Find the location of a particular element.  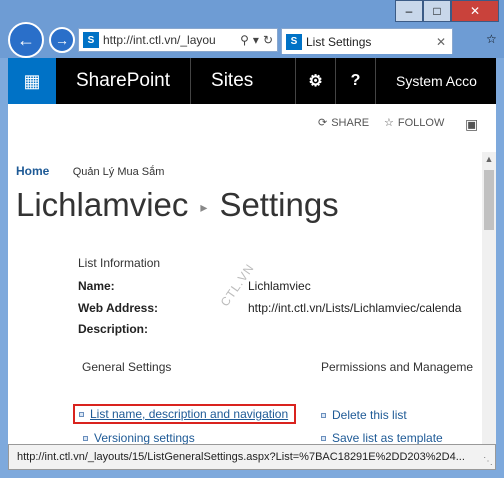

versioning-settings-label: Versioning settings is located at coordinates (144, 437).